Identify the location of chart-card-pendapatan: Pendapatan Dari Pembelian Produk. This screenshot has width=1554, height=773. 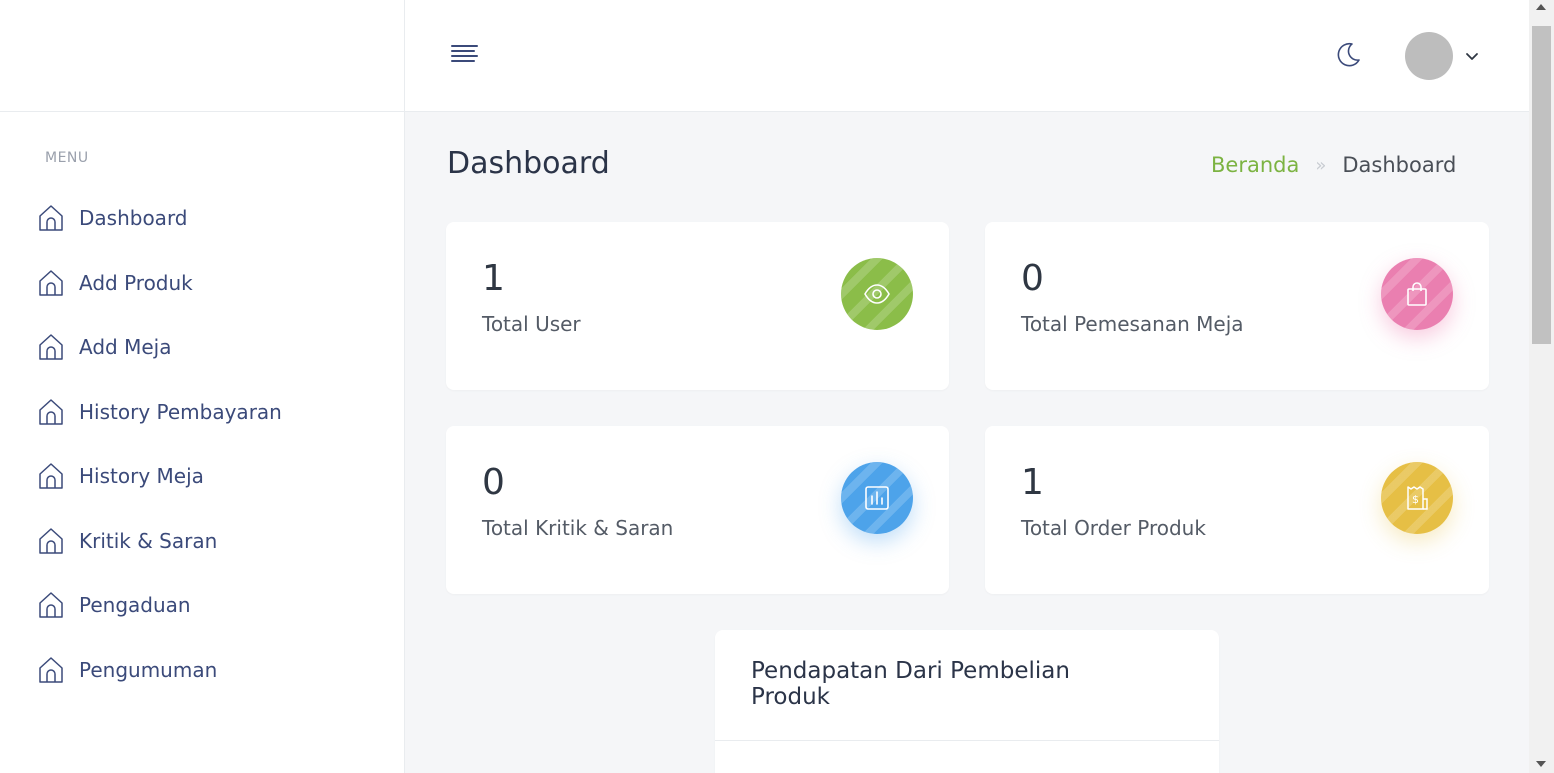
(967, 701).